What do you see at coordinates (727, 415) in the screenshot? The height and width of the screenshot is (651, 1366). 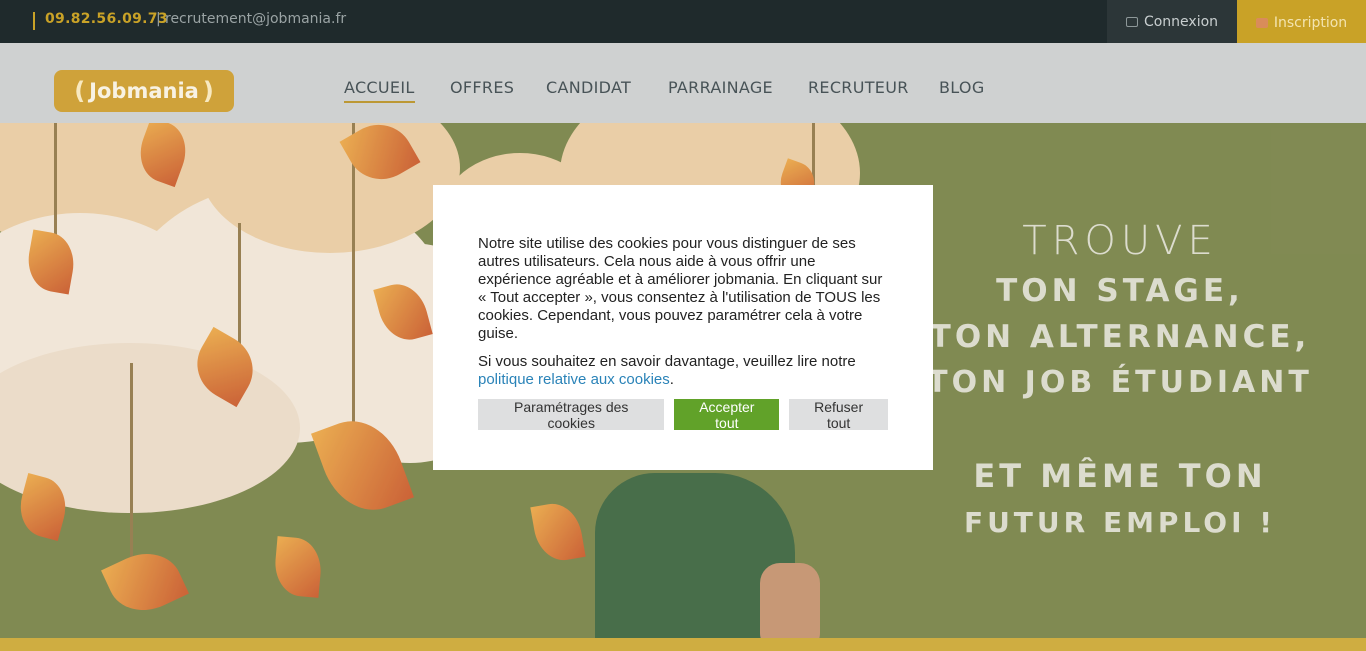 I see `accept-all-button: Accepter tout` at bounding box center [727, 415].